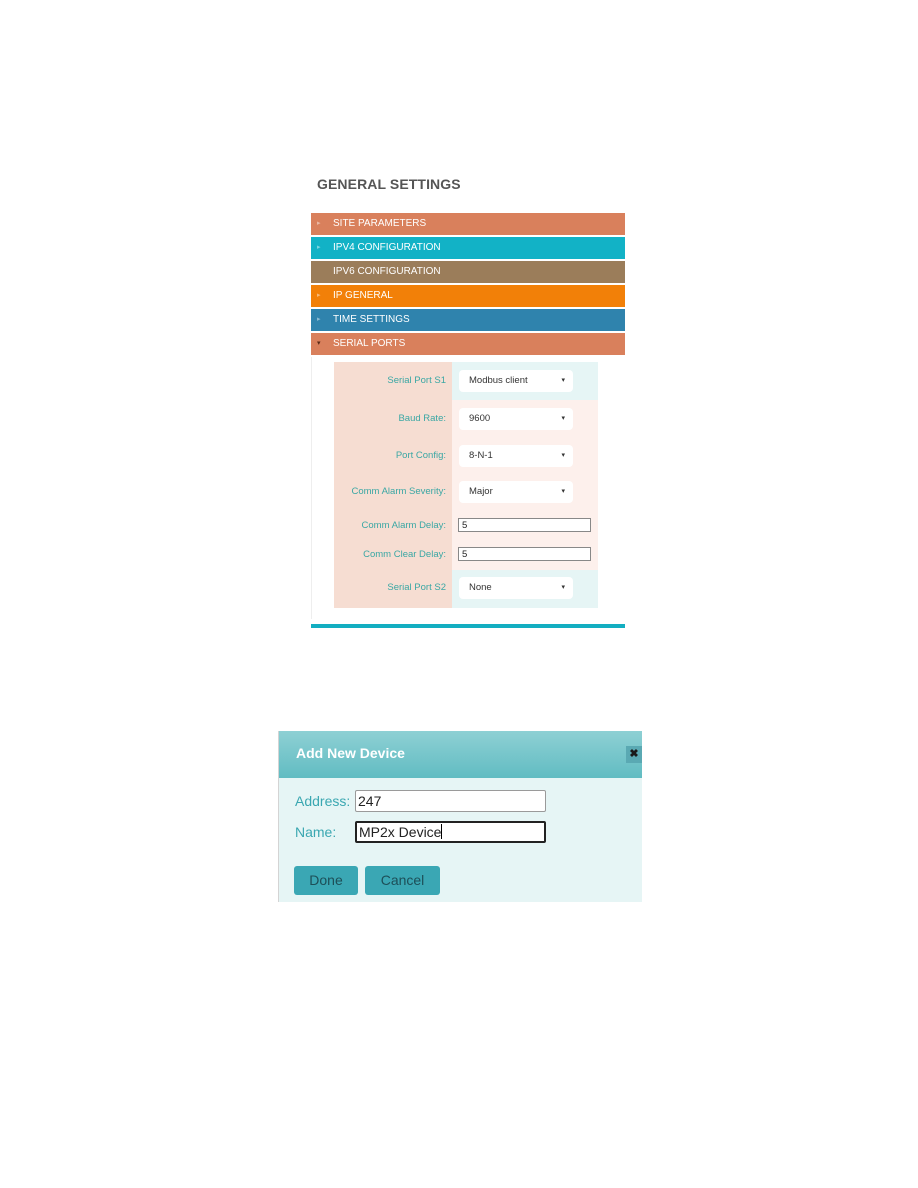 This screenshot has height=1188, width=918. I want to click on section-ipv6-configuration: IPV6 CONFIGURATION, so click(468, 272).